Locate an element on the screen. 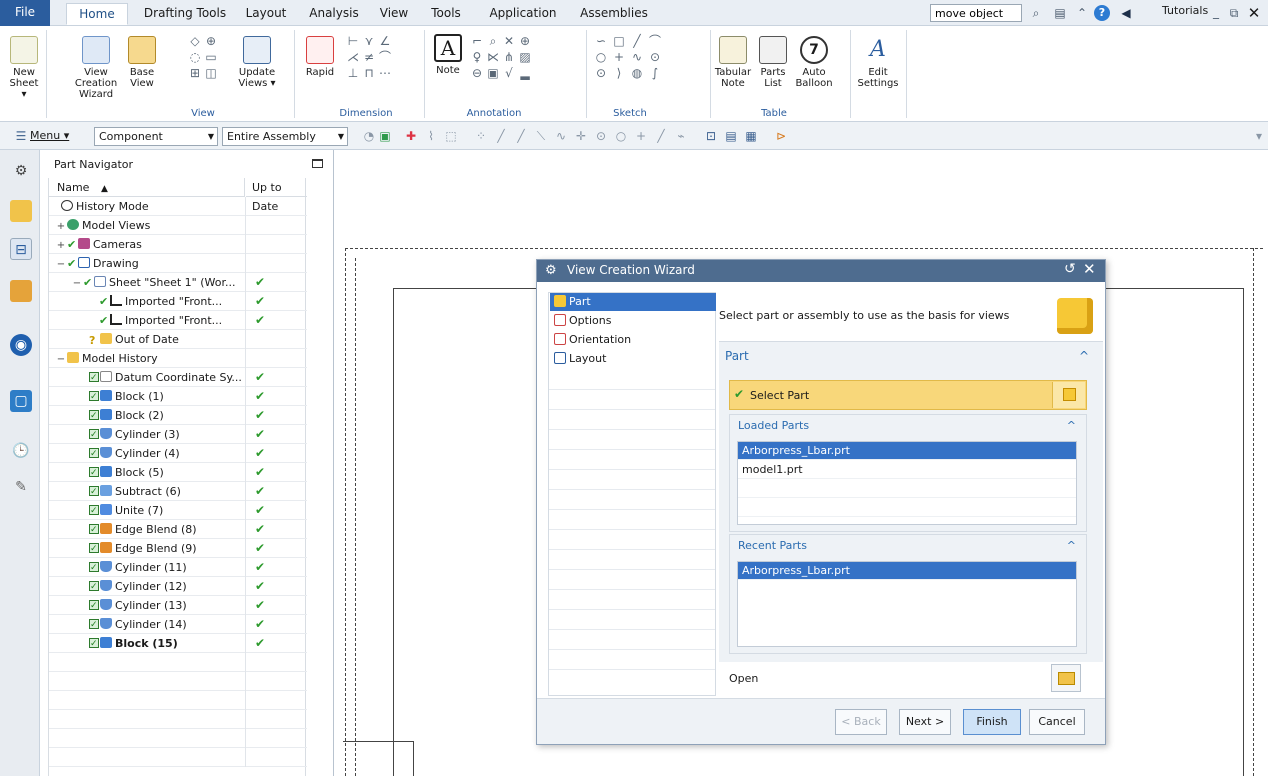 The width and height of the screenshot is (1268, 776). offset-icon: ⊙ is located at coordinates (601, 73).